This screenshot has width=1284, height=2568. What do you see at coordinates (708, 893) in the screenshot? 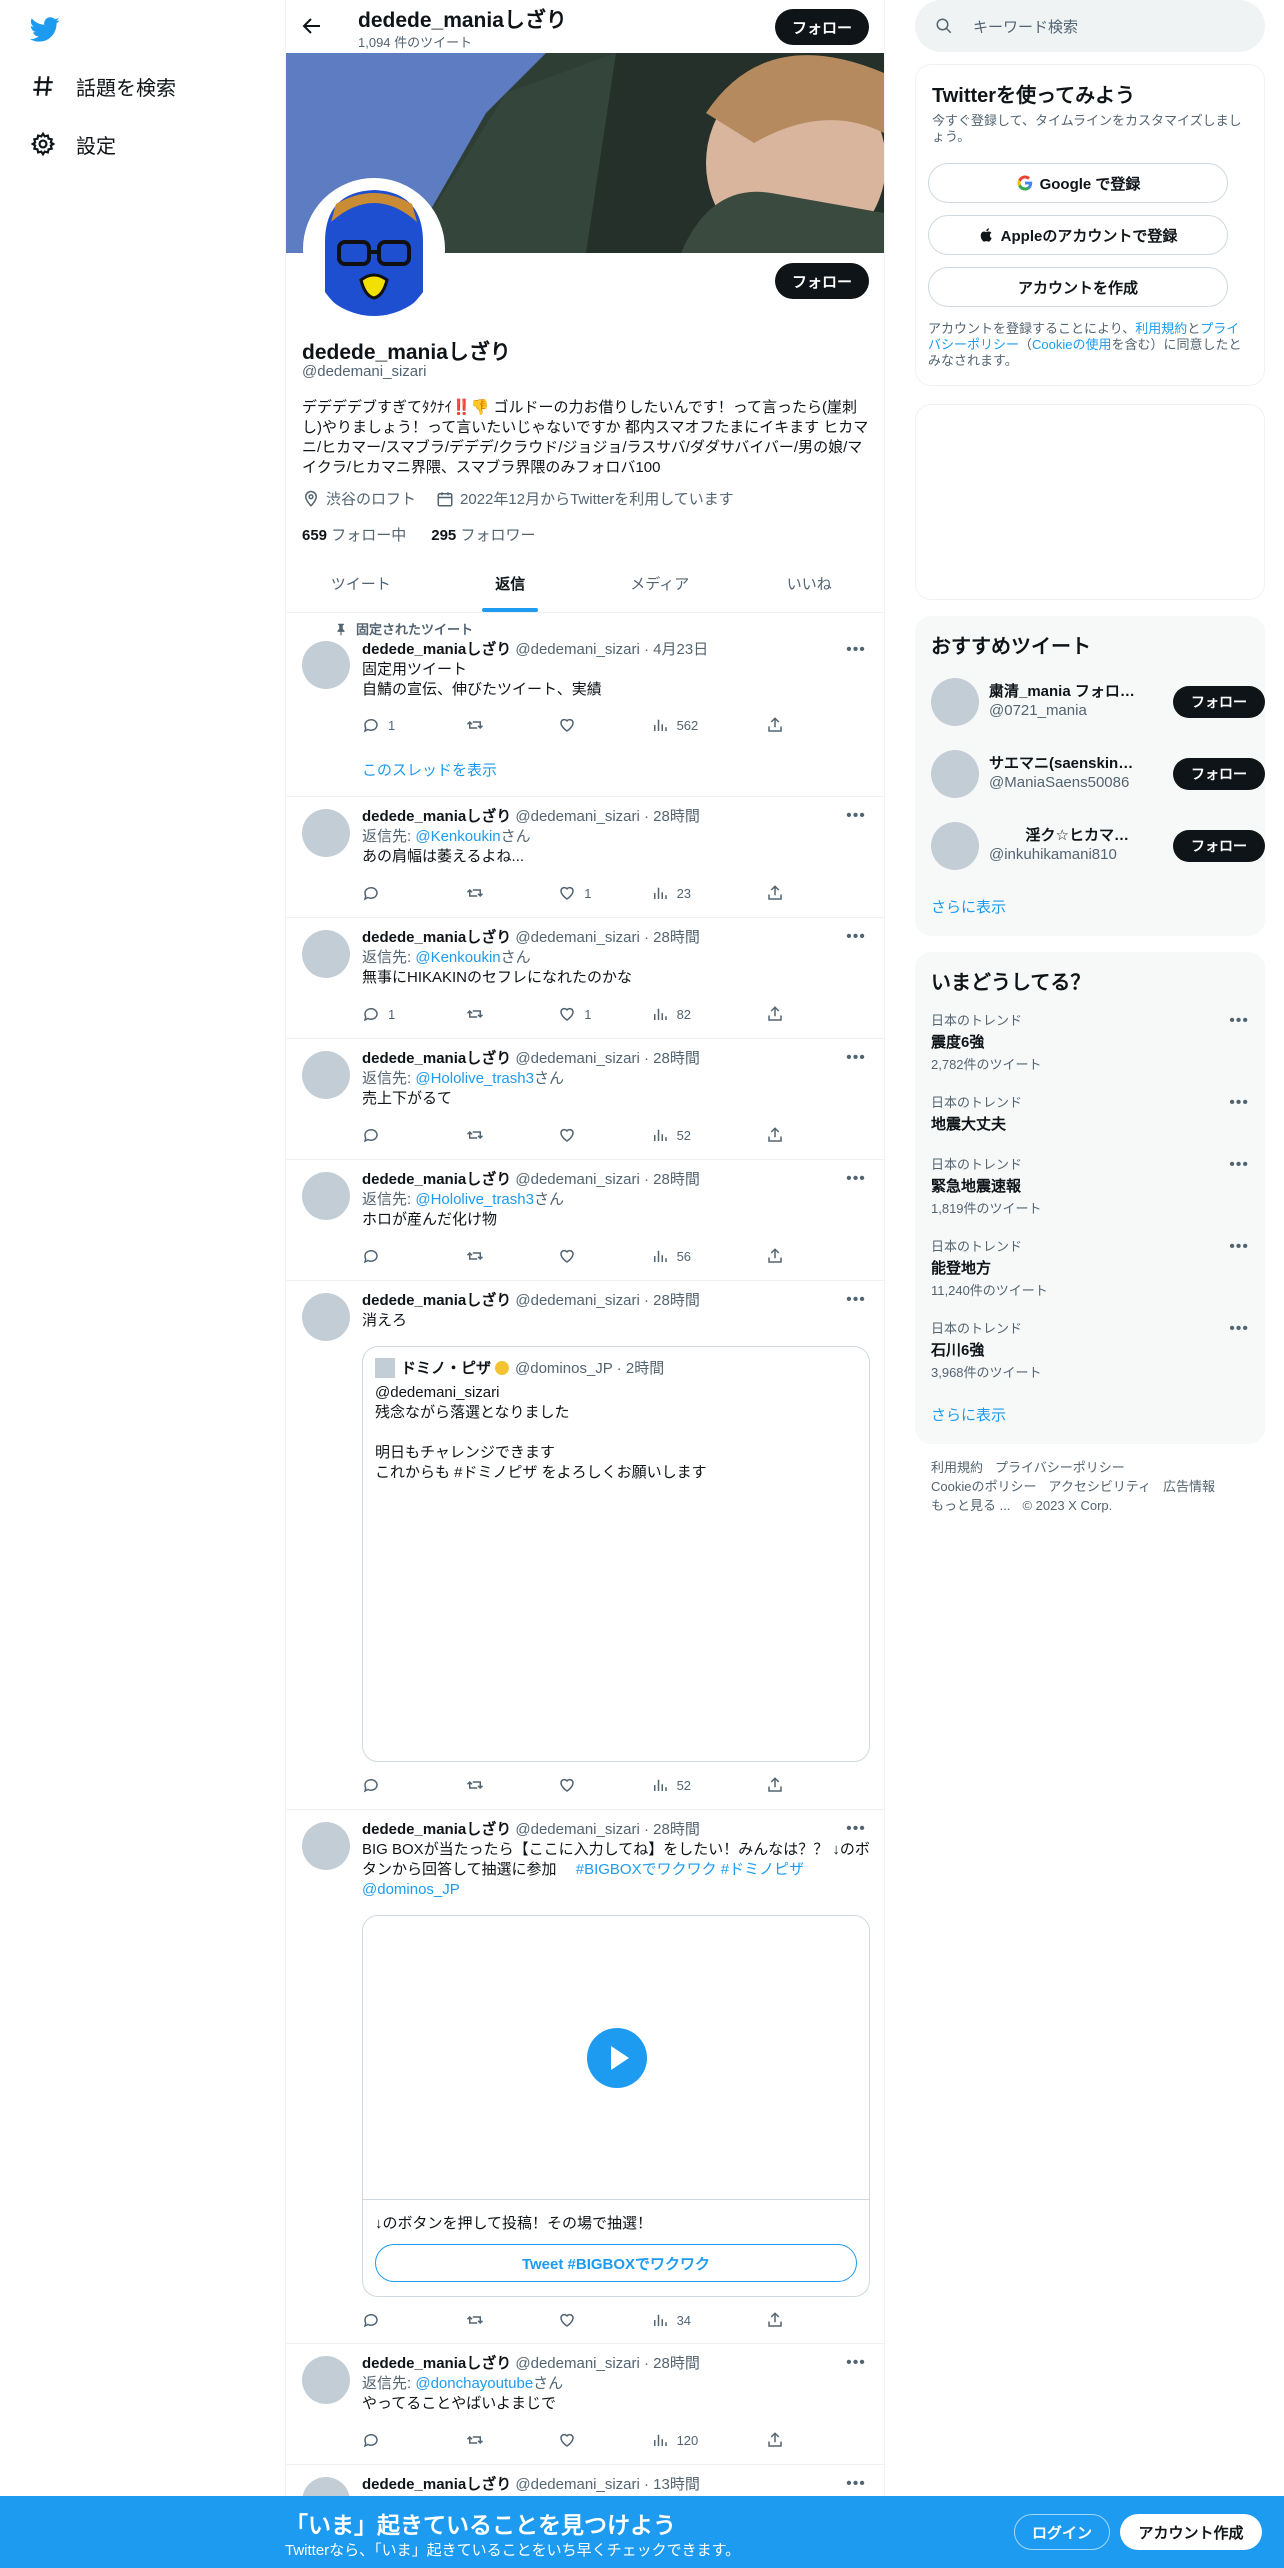
I see `views-button: 23` at bounding box center [708, 893].